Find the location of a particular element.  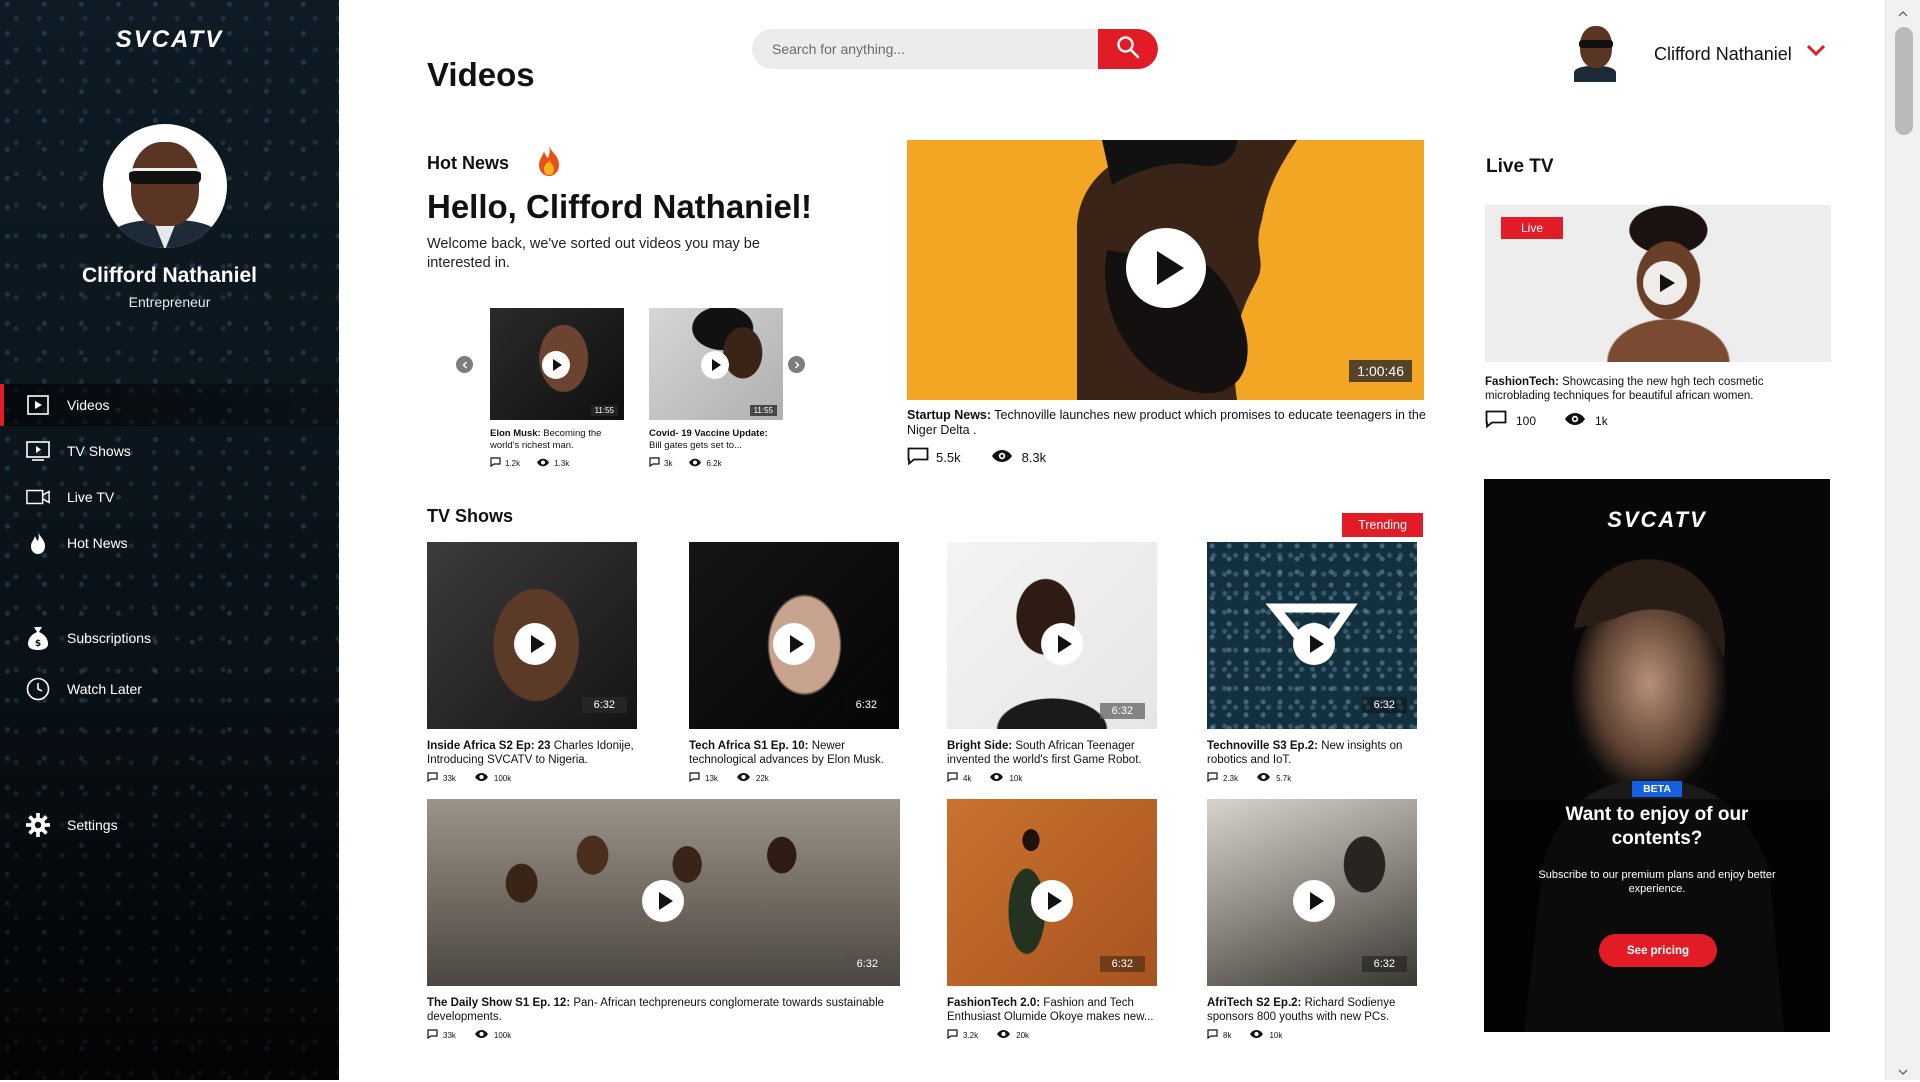

view-count: 1.3k is located at coordinates (562, 463).